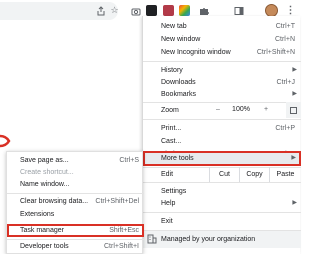  I want to click on submenu-item-extensions: Extensions, so click(75, 215).